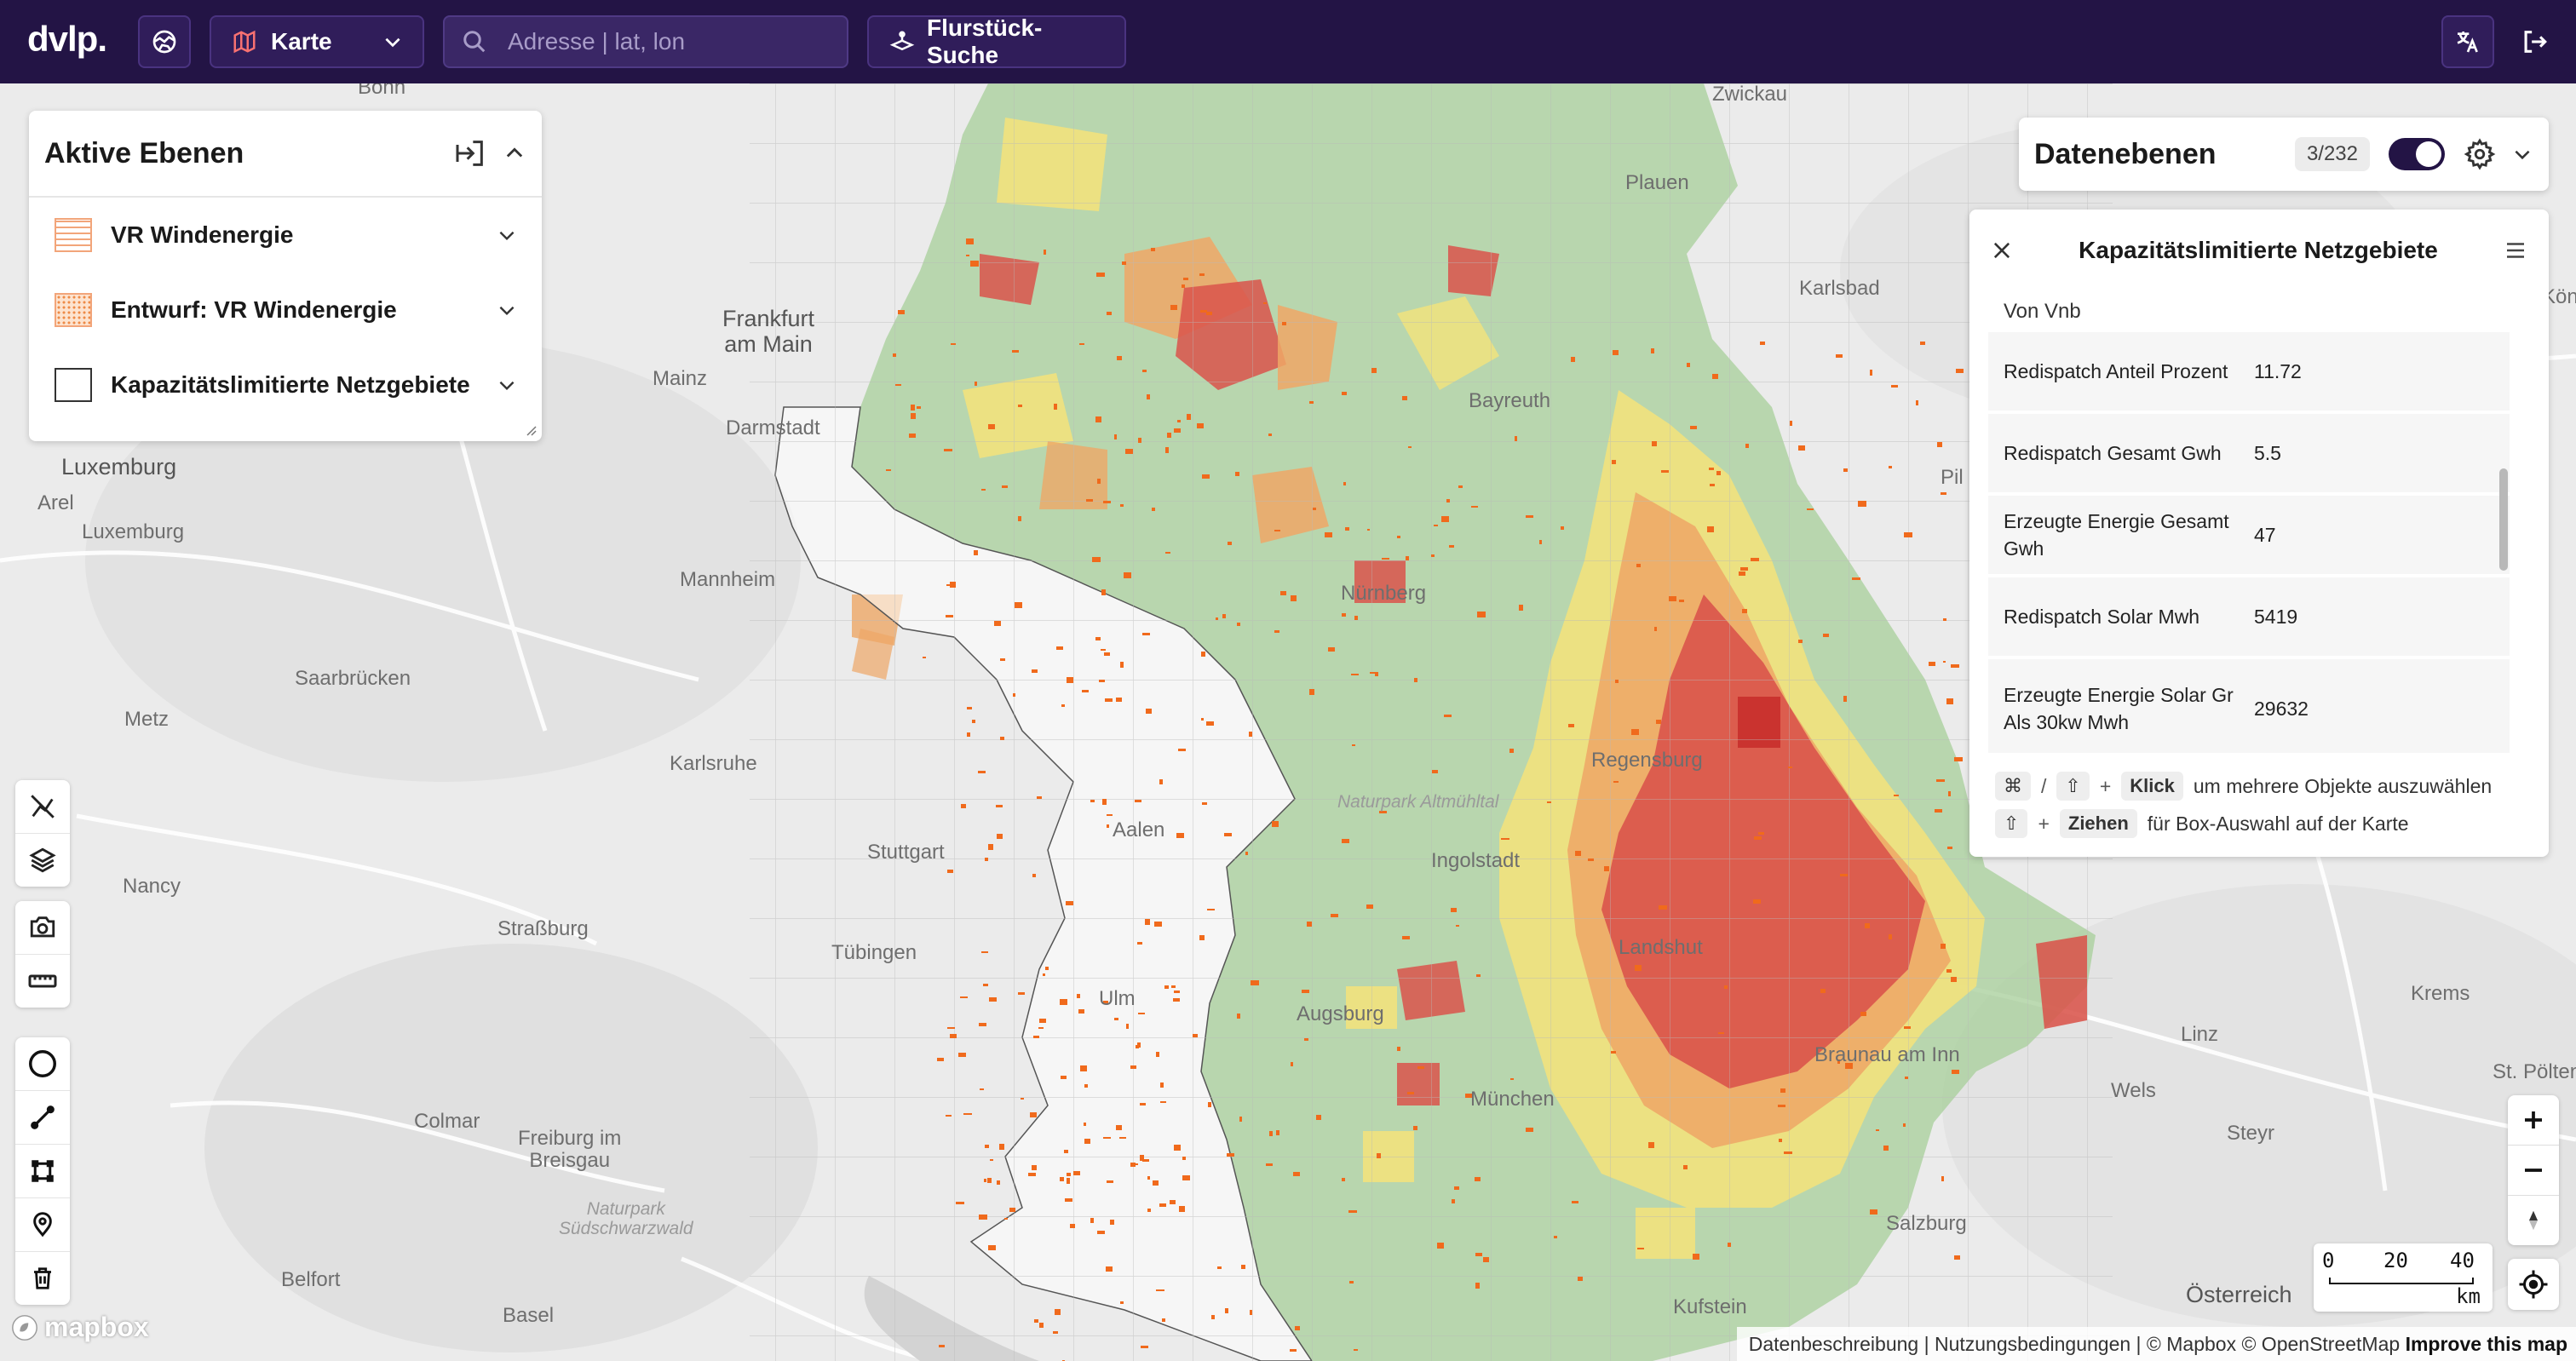 This screenshot has height=1361, width=2576. I want to click on search-box, so click(646, 41).